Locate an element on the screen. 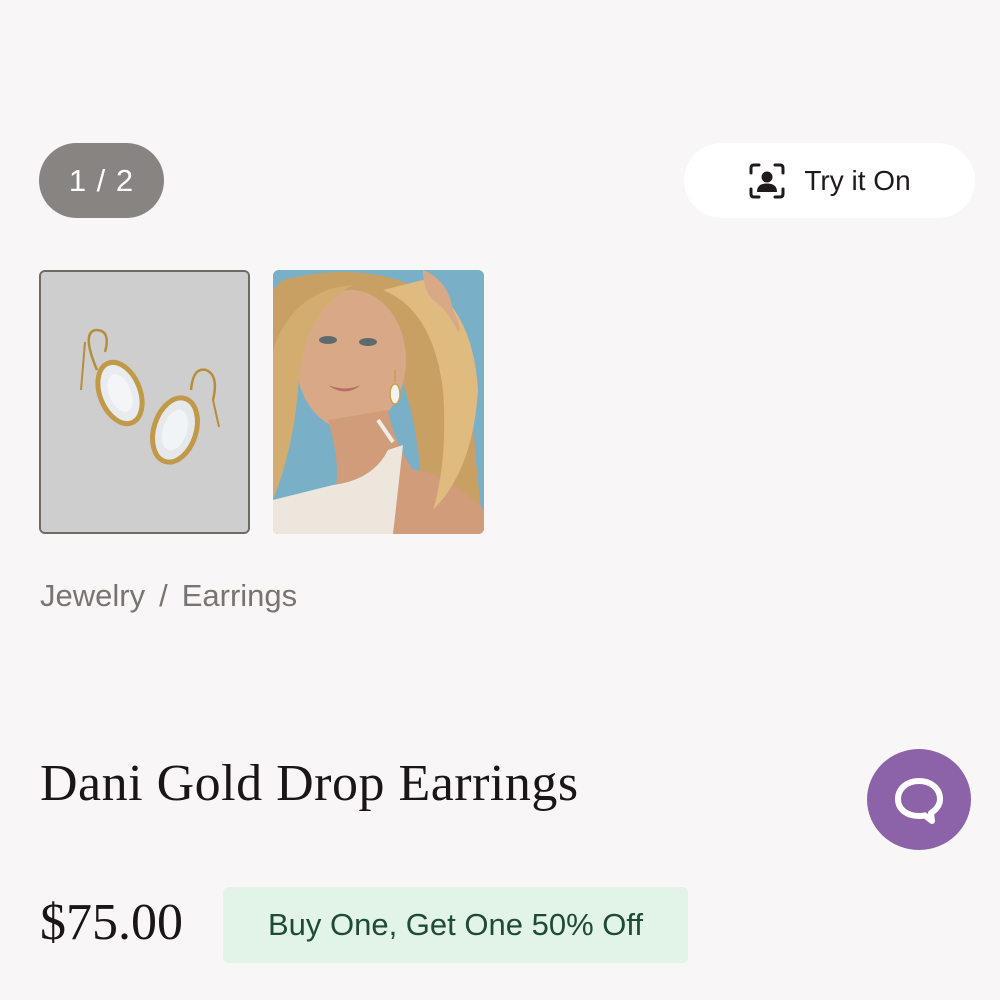 This screenshot has width=1000, height=1000. thumbnail-model-wearing-earrings is located at coordinates (378, 402).